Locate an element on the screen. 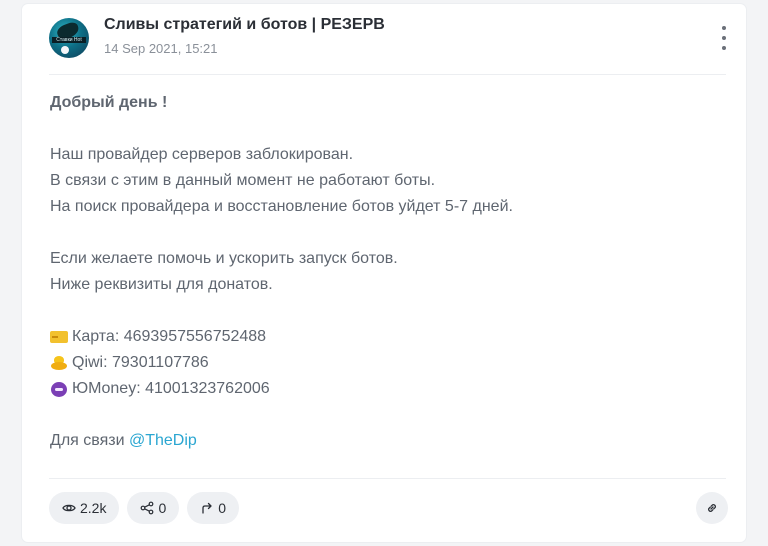  payment-yoomoney-text: ЮMoney: 41001323762006 is located at coordinates (171, 388).